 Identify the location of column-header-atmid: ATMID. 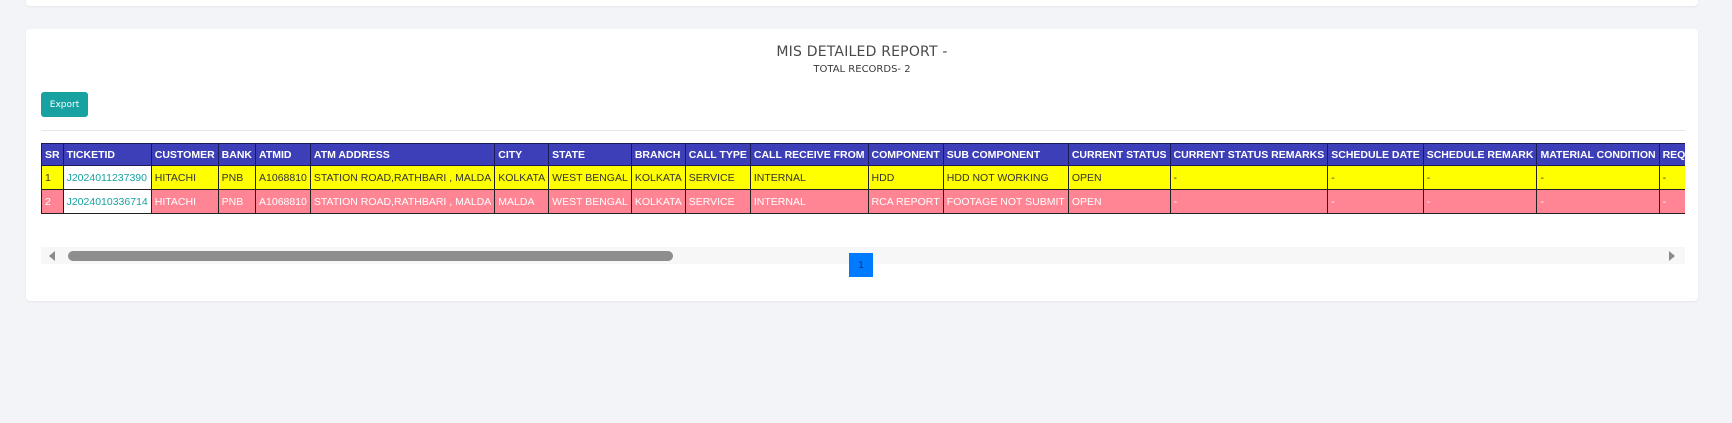
(283, 154).